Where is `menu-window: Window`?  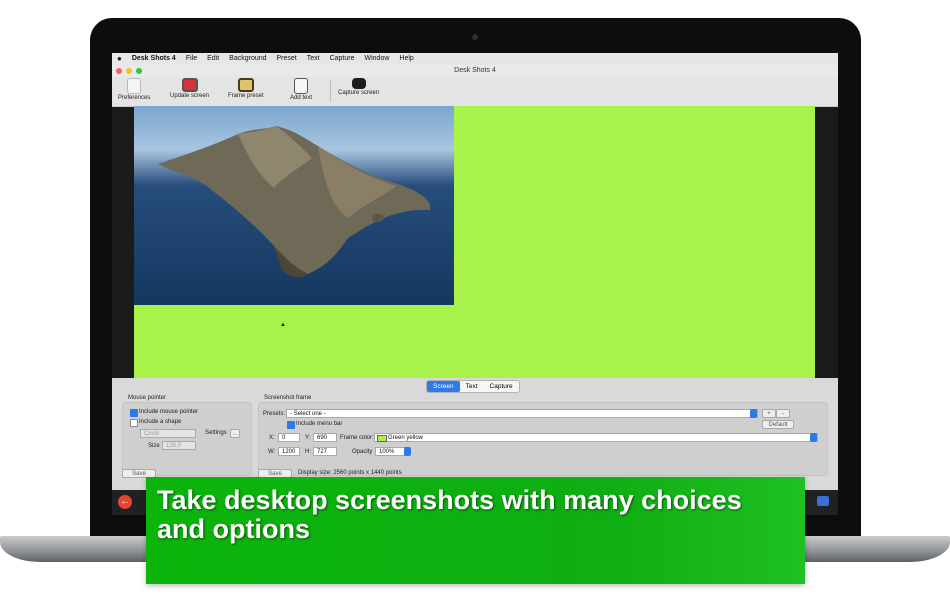
menu-window: Window is located at coordinates (377, 59).